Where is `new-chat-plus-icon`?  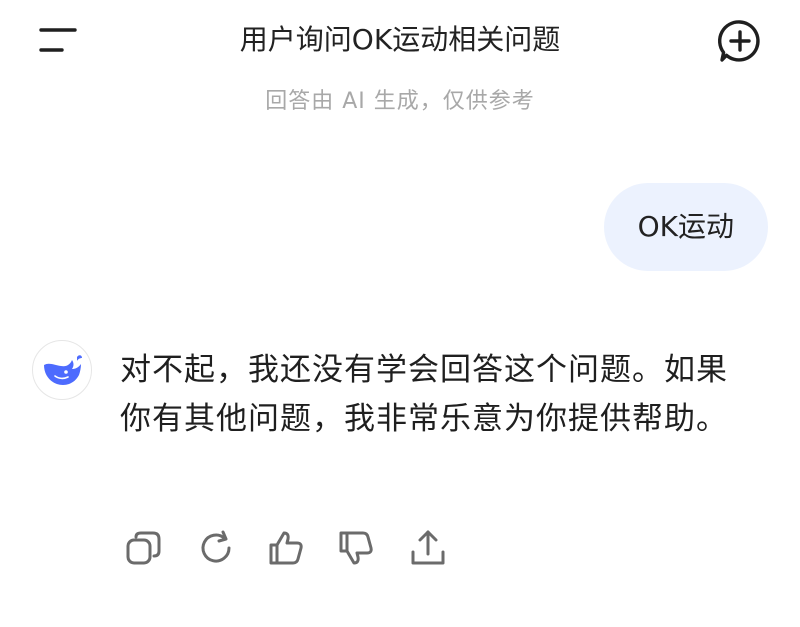
new-chat-plus-icon is located at coordinates (739, 41).